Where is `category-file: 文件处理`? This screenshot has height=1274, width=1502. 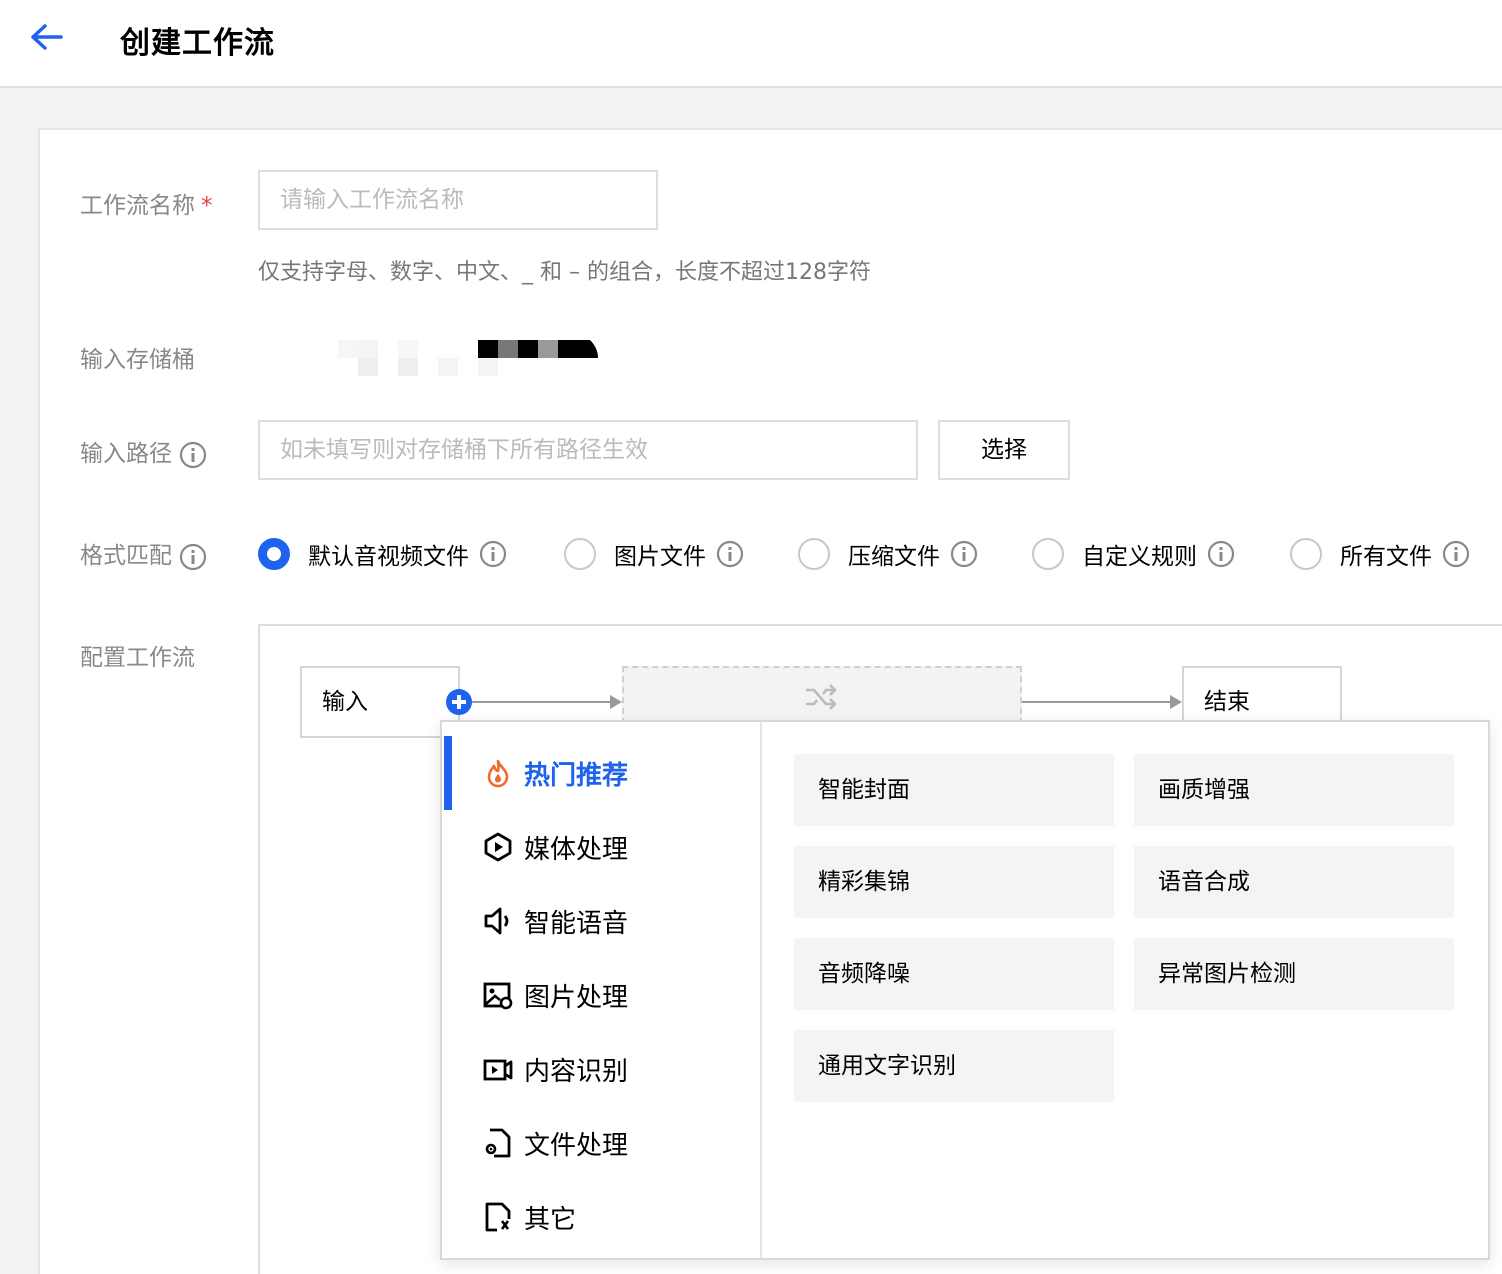
category-file: 文件处理 is located at coordinates (601, 1143).